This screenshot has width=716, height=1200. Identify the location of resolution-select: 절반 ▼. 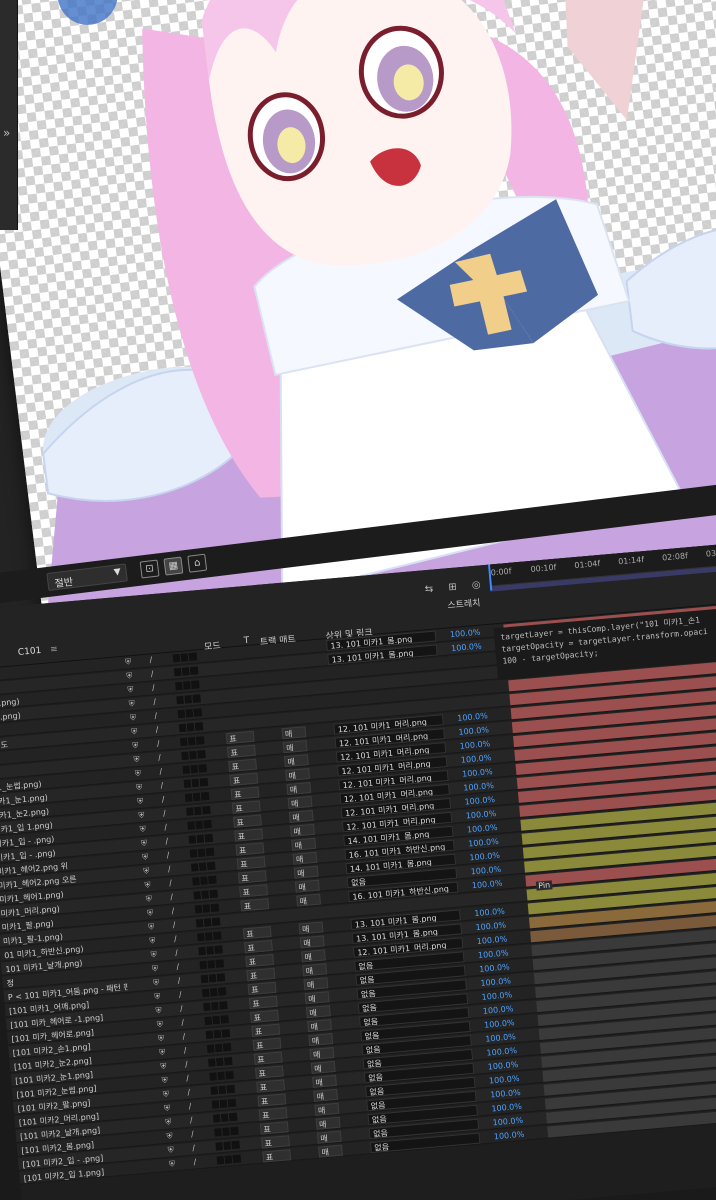
(87, 577).